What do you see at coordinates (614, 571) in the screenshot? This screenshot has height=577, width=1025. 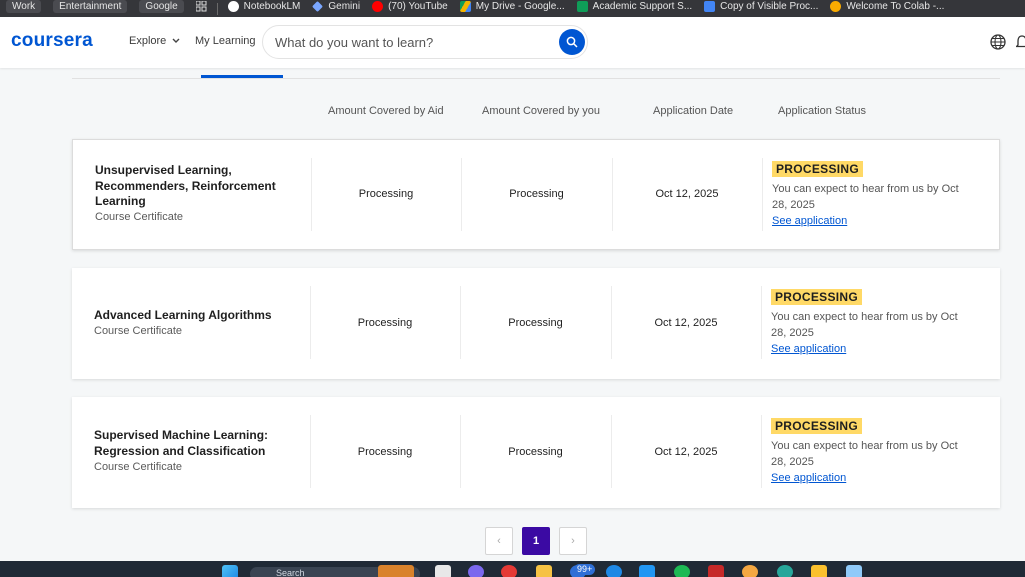 I see `edge-icon` at bounding box center [614, 571].